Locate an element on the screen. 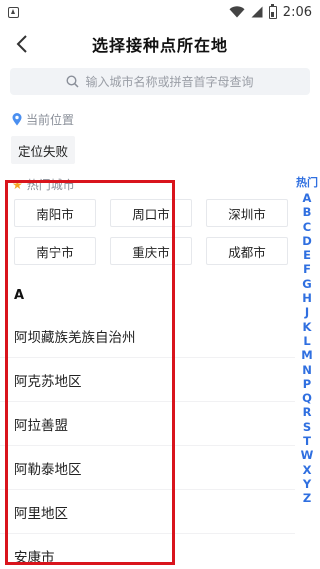 The image size is (320, 569). hot-city-chip: 重庆市 is located at coordinates (151, 251).